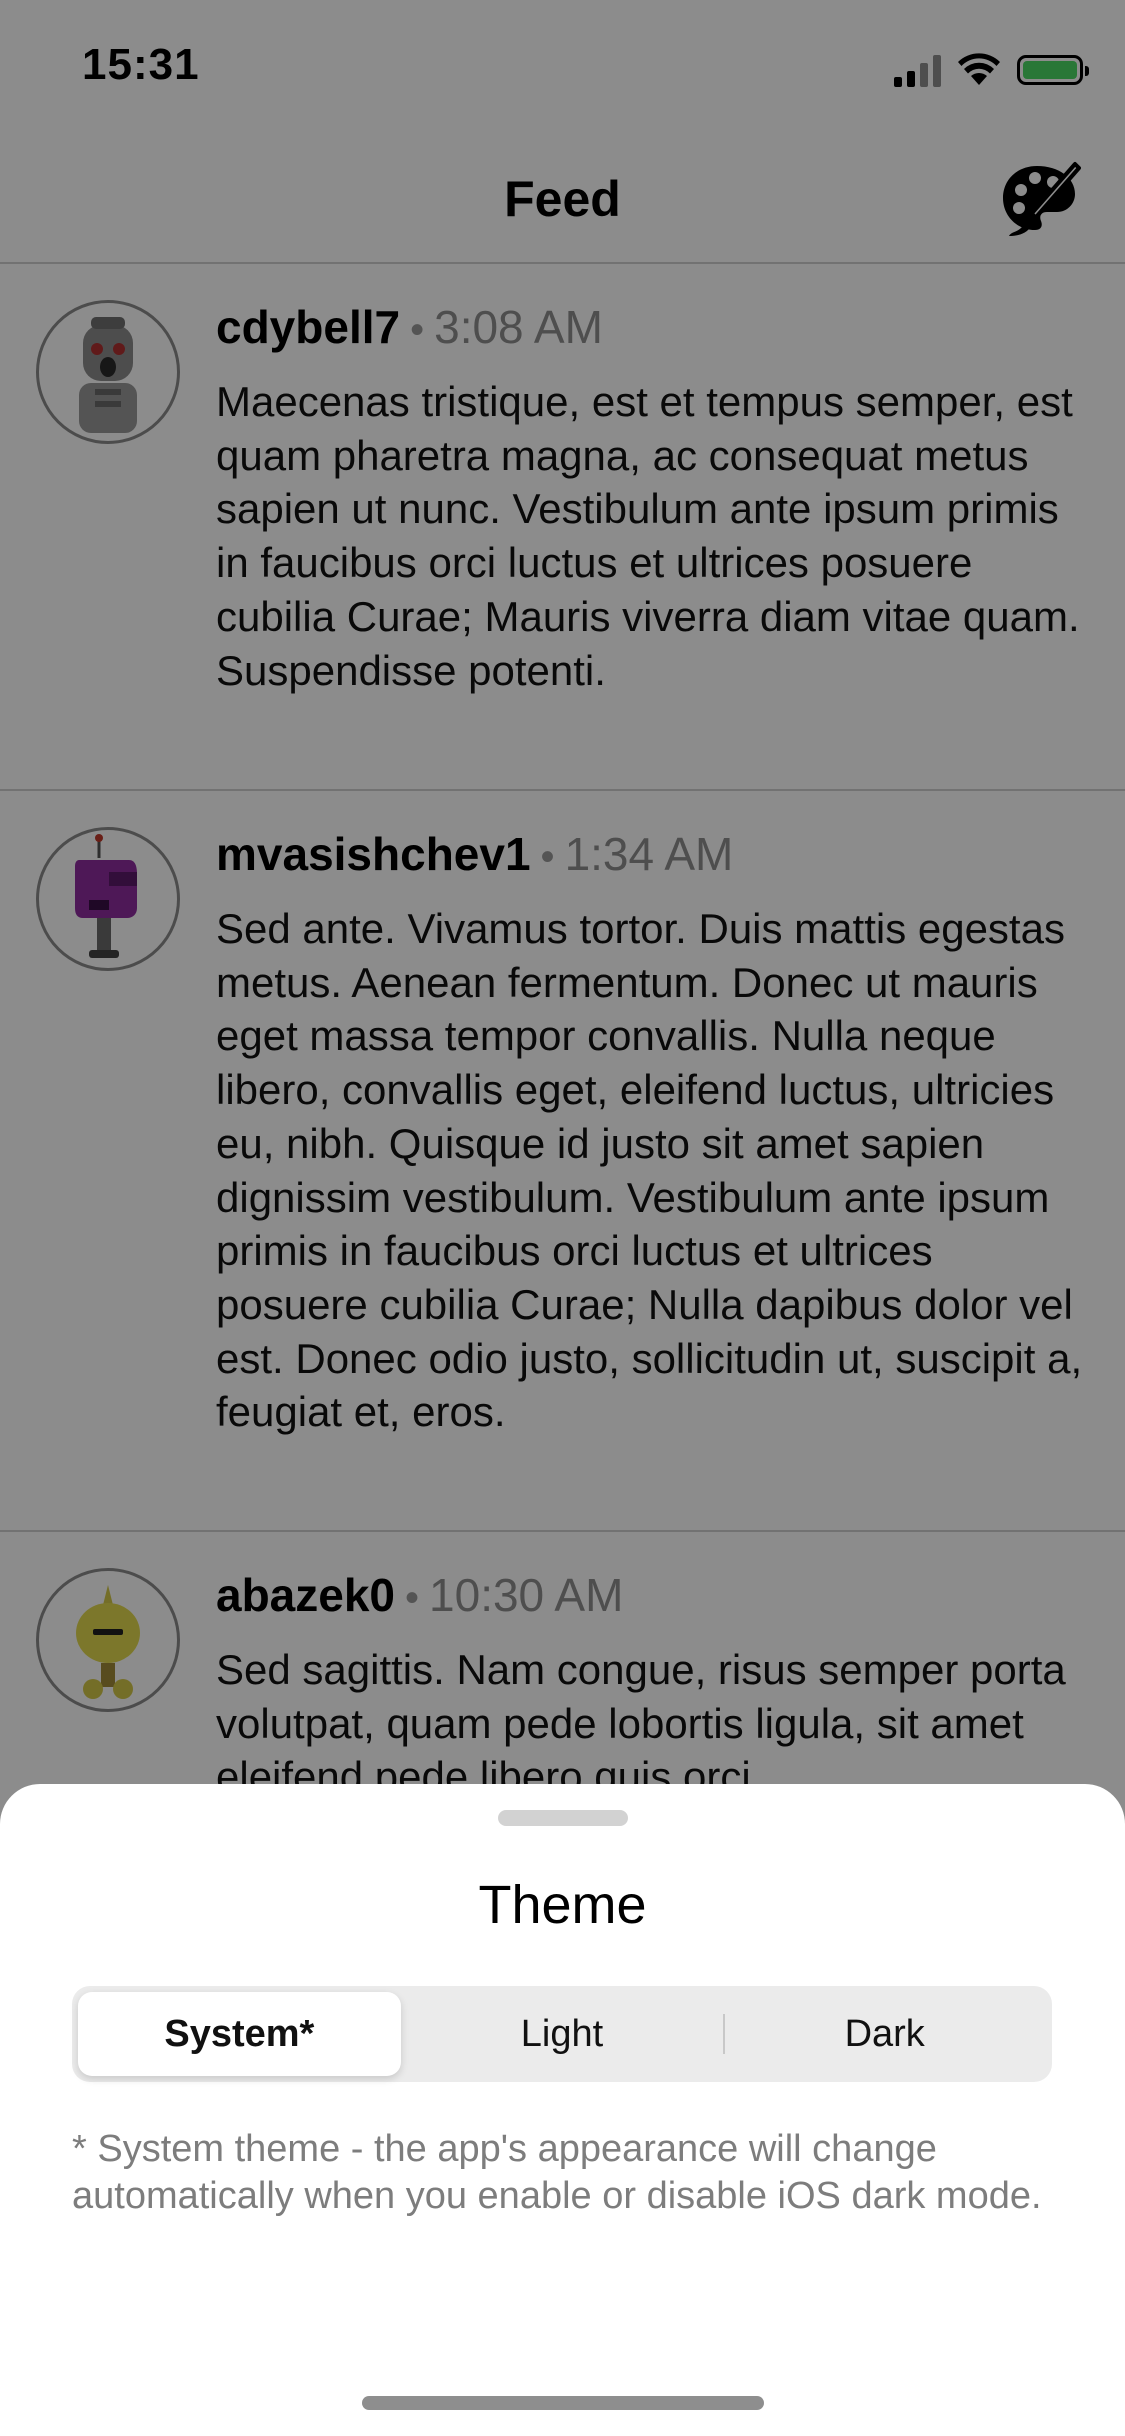 This screenshot has width=1125, height=2436. I want to click on segment-light: Light, so click(562, 2034).